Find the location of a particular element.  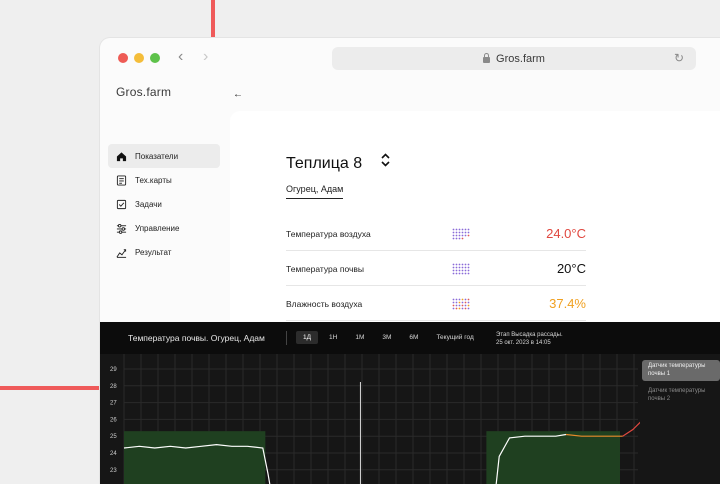

period-tab-1w: 1Н is located at coordinates (333, 337).